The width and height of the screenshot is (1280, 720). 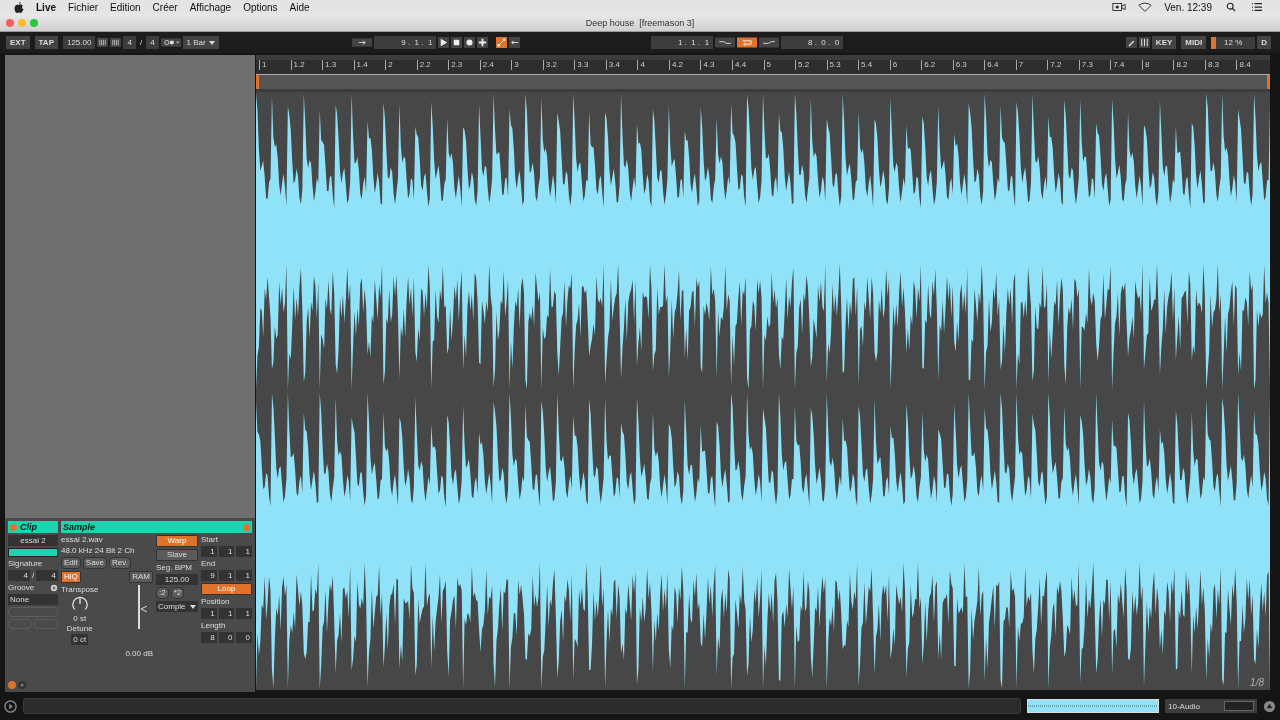 I want to click on ruler-label: 8.4, so click(x=1252, y=65).